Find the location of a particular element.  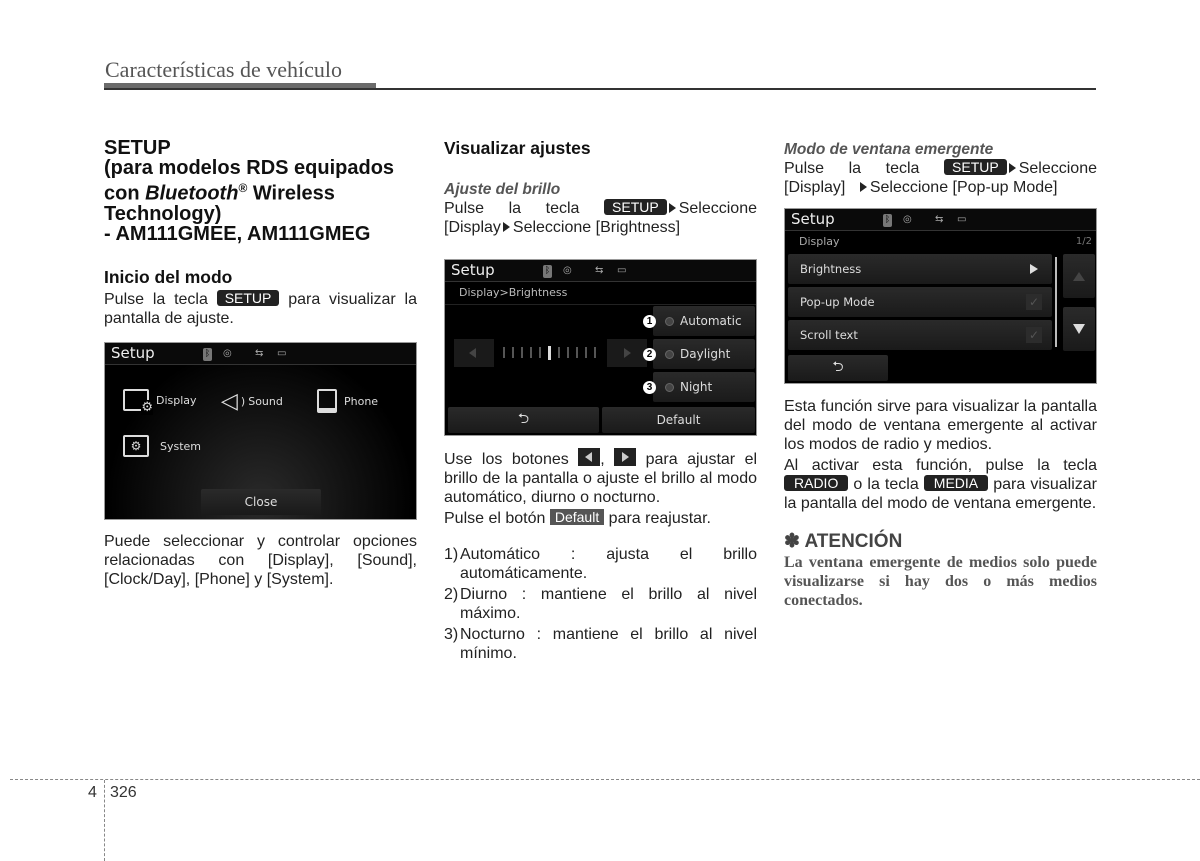

option-label: Automatic is located at coordinates (711, 321).